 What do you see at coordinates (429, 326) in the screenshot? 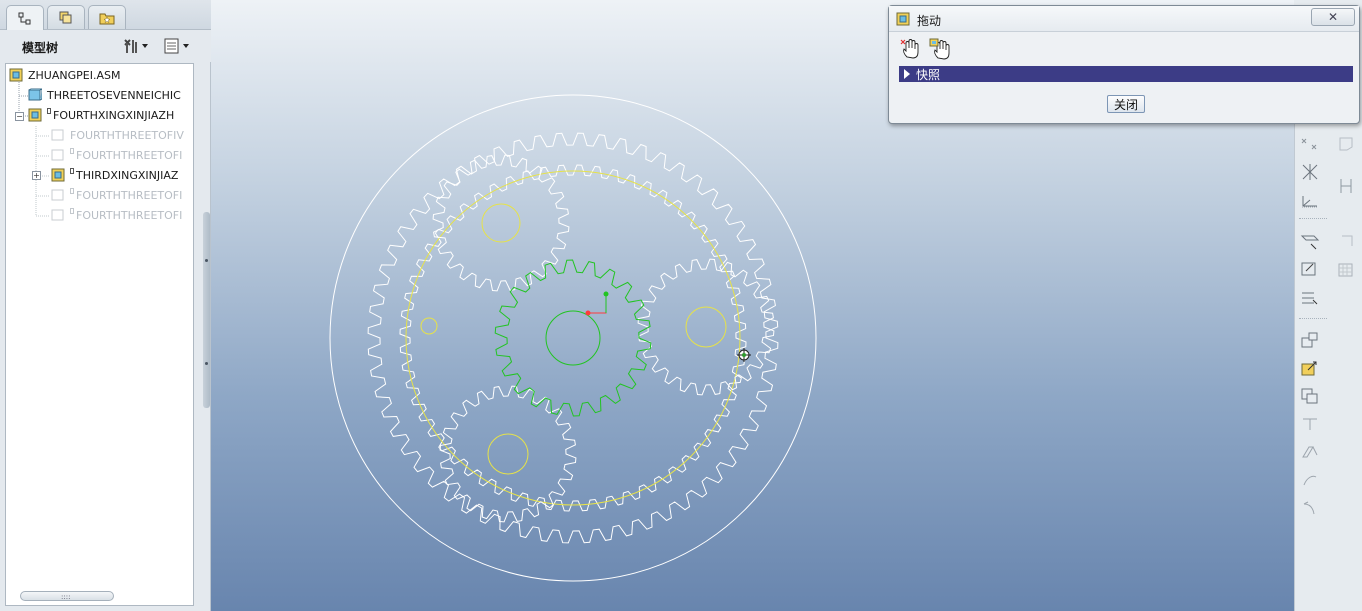
I see `carrier-pin-hole` at bounding box center [429, 326].